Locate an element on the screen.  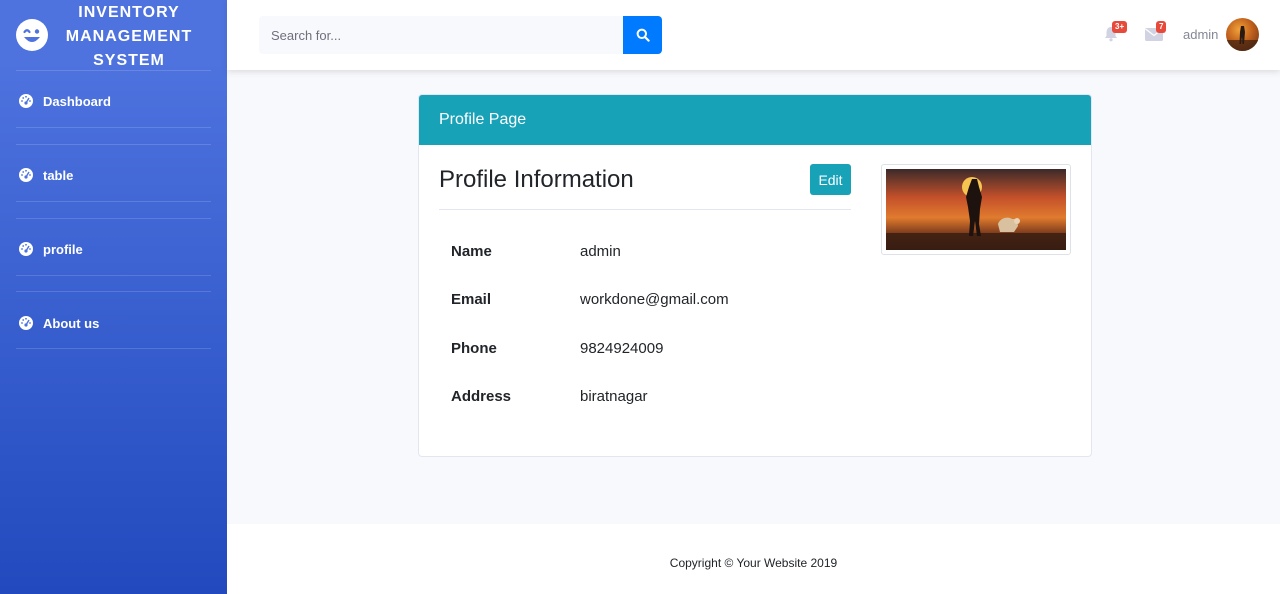
name-value: admin is located at coordinates (600, 251).